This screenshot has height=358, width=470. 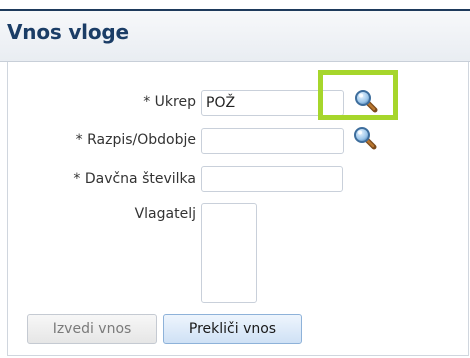 What do you see at coordinates (92, 329) in the screenshot?
I see `submit-button: Izvedi vnos` at bounding box center [92, 329].